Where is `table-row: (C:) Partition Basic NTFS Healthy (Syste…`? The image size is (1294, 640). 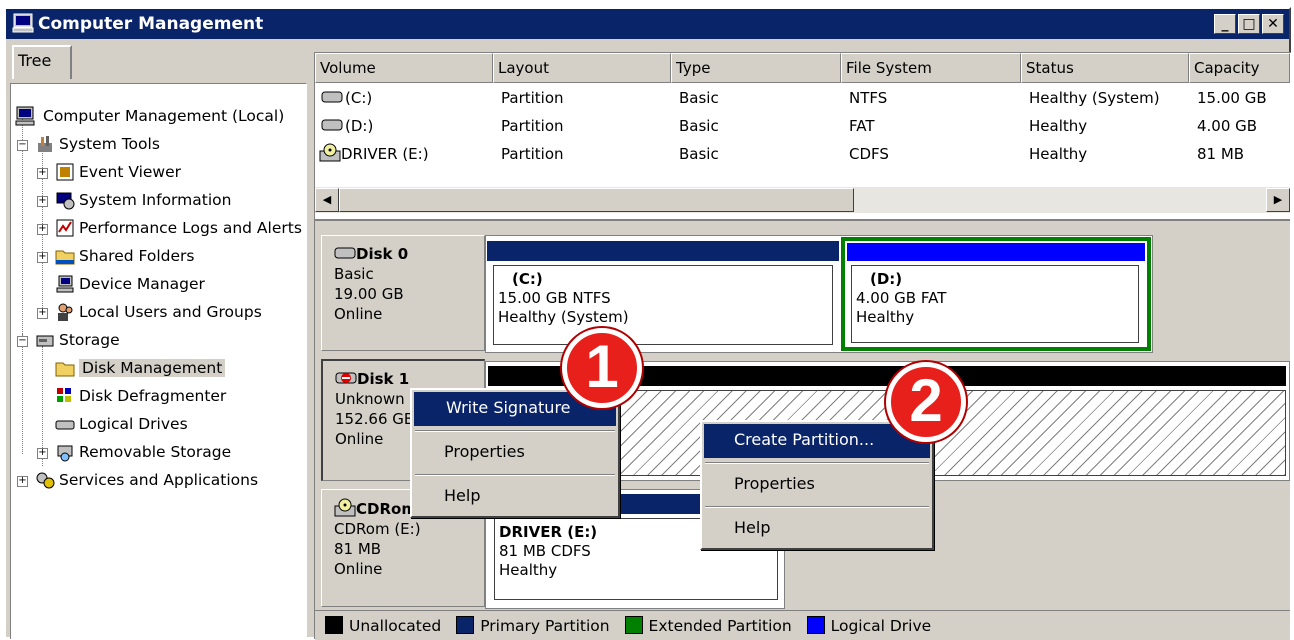
table-row: (C:) Partition Basic NTFS Healthy (Syste… is located at coordinates (802, 99).